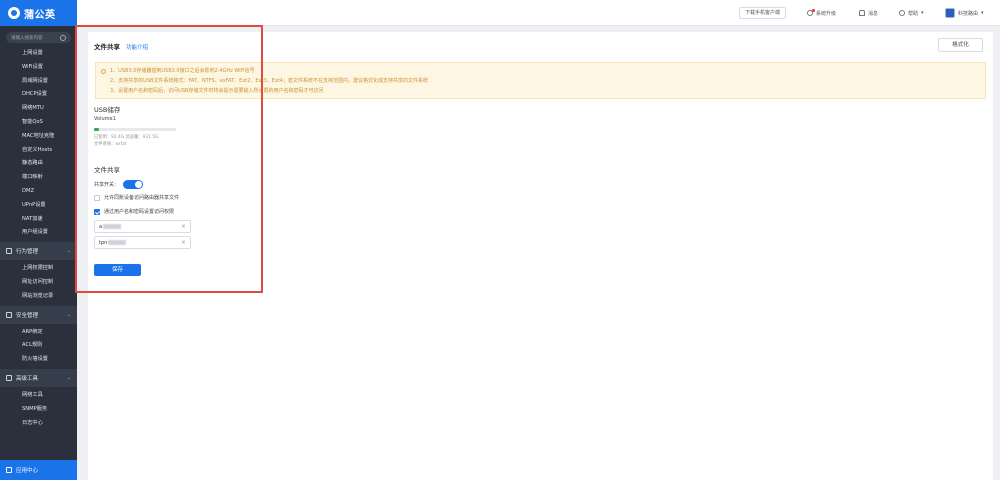 This screenshot has height=480, width=1000. Describe the element at coordinates (103, 242) in the screenshot. I see `password-prefix: tpn` at that location.